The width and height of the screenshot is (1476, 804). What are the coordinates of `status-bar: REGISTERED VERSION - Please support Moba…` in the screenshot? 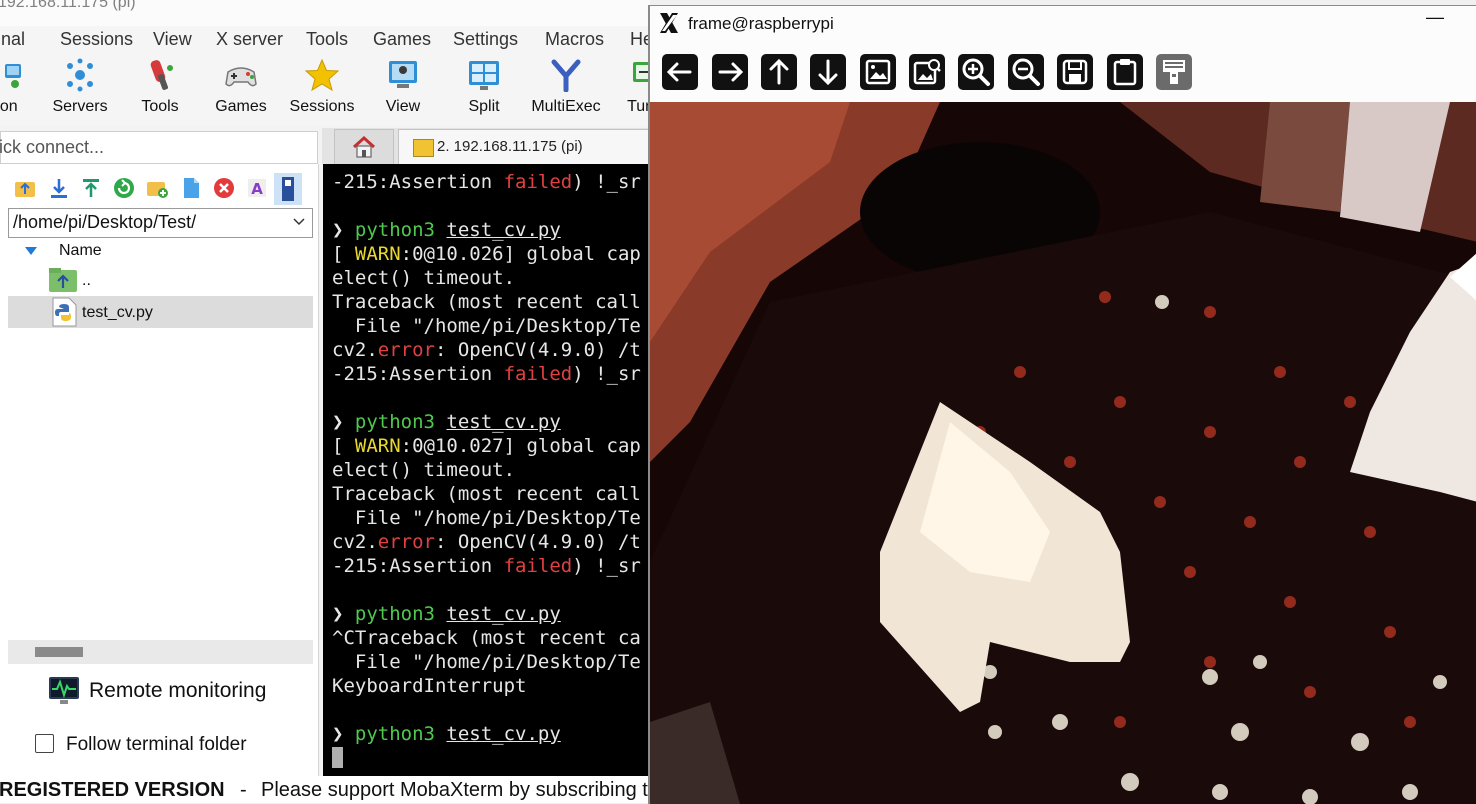 It's located at (325, 789).